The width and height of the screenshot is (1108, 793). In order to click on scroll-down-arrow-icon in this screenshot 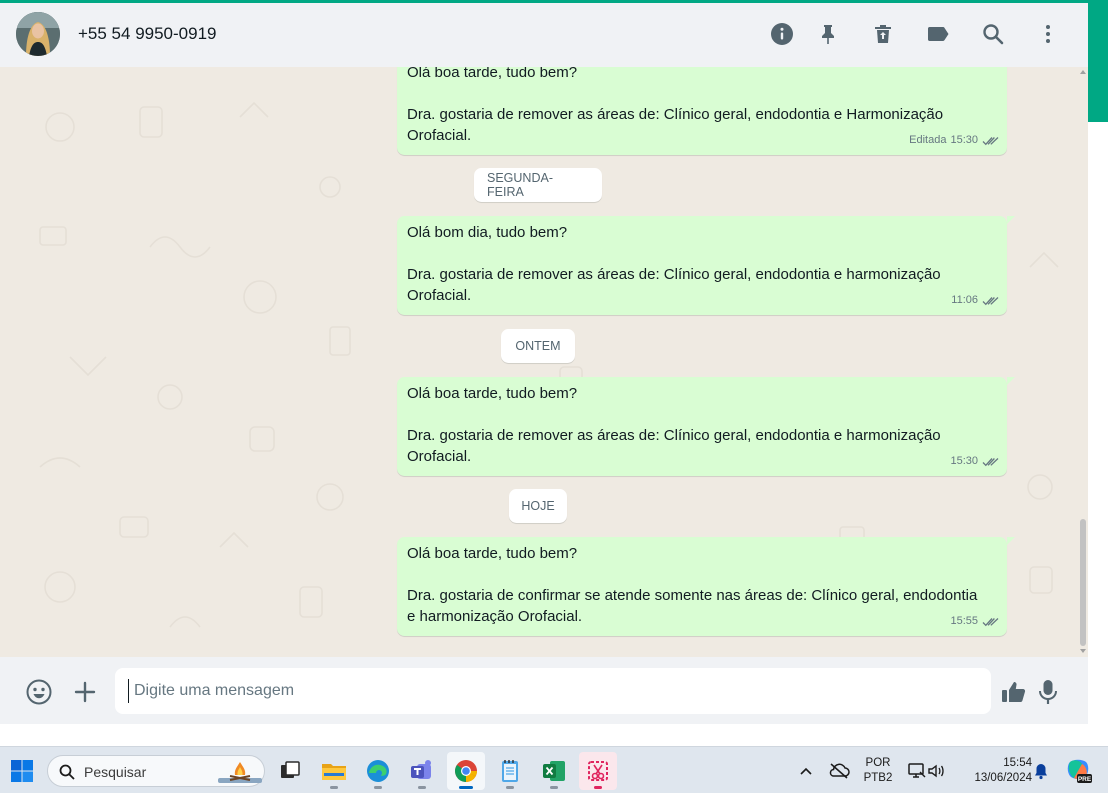, I will do `click(1083, 651)`.